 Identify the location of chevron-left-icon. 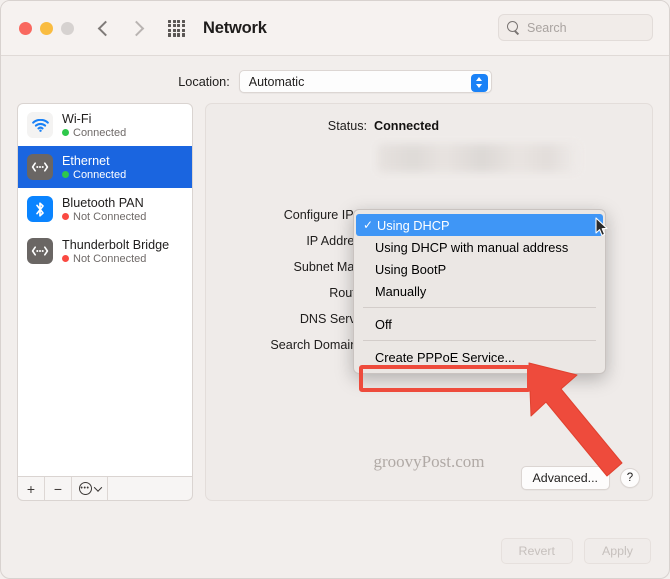
(105, 28).